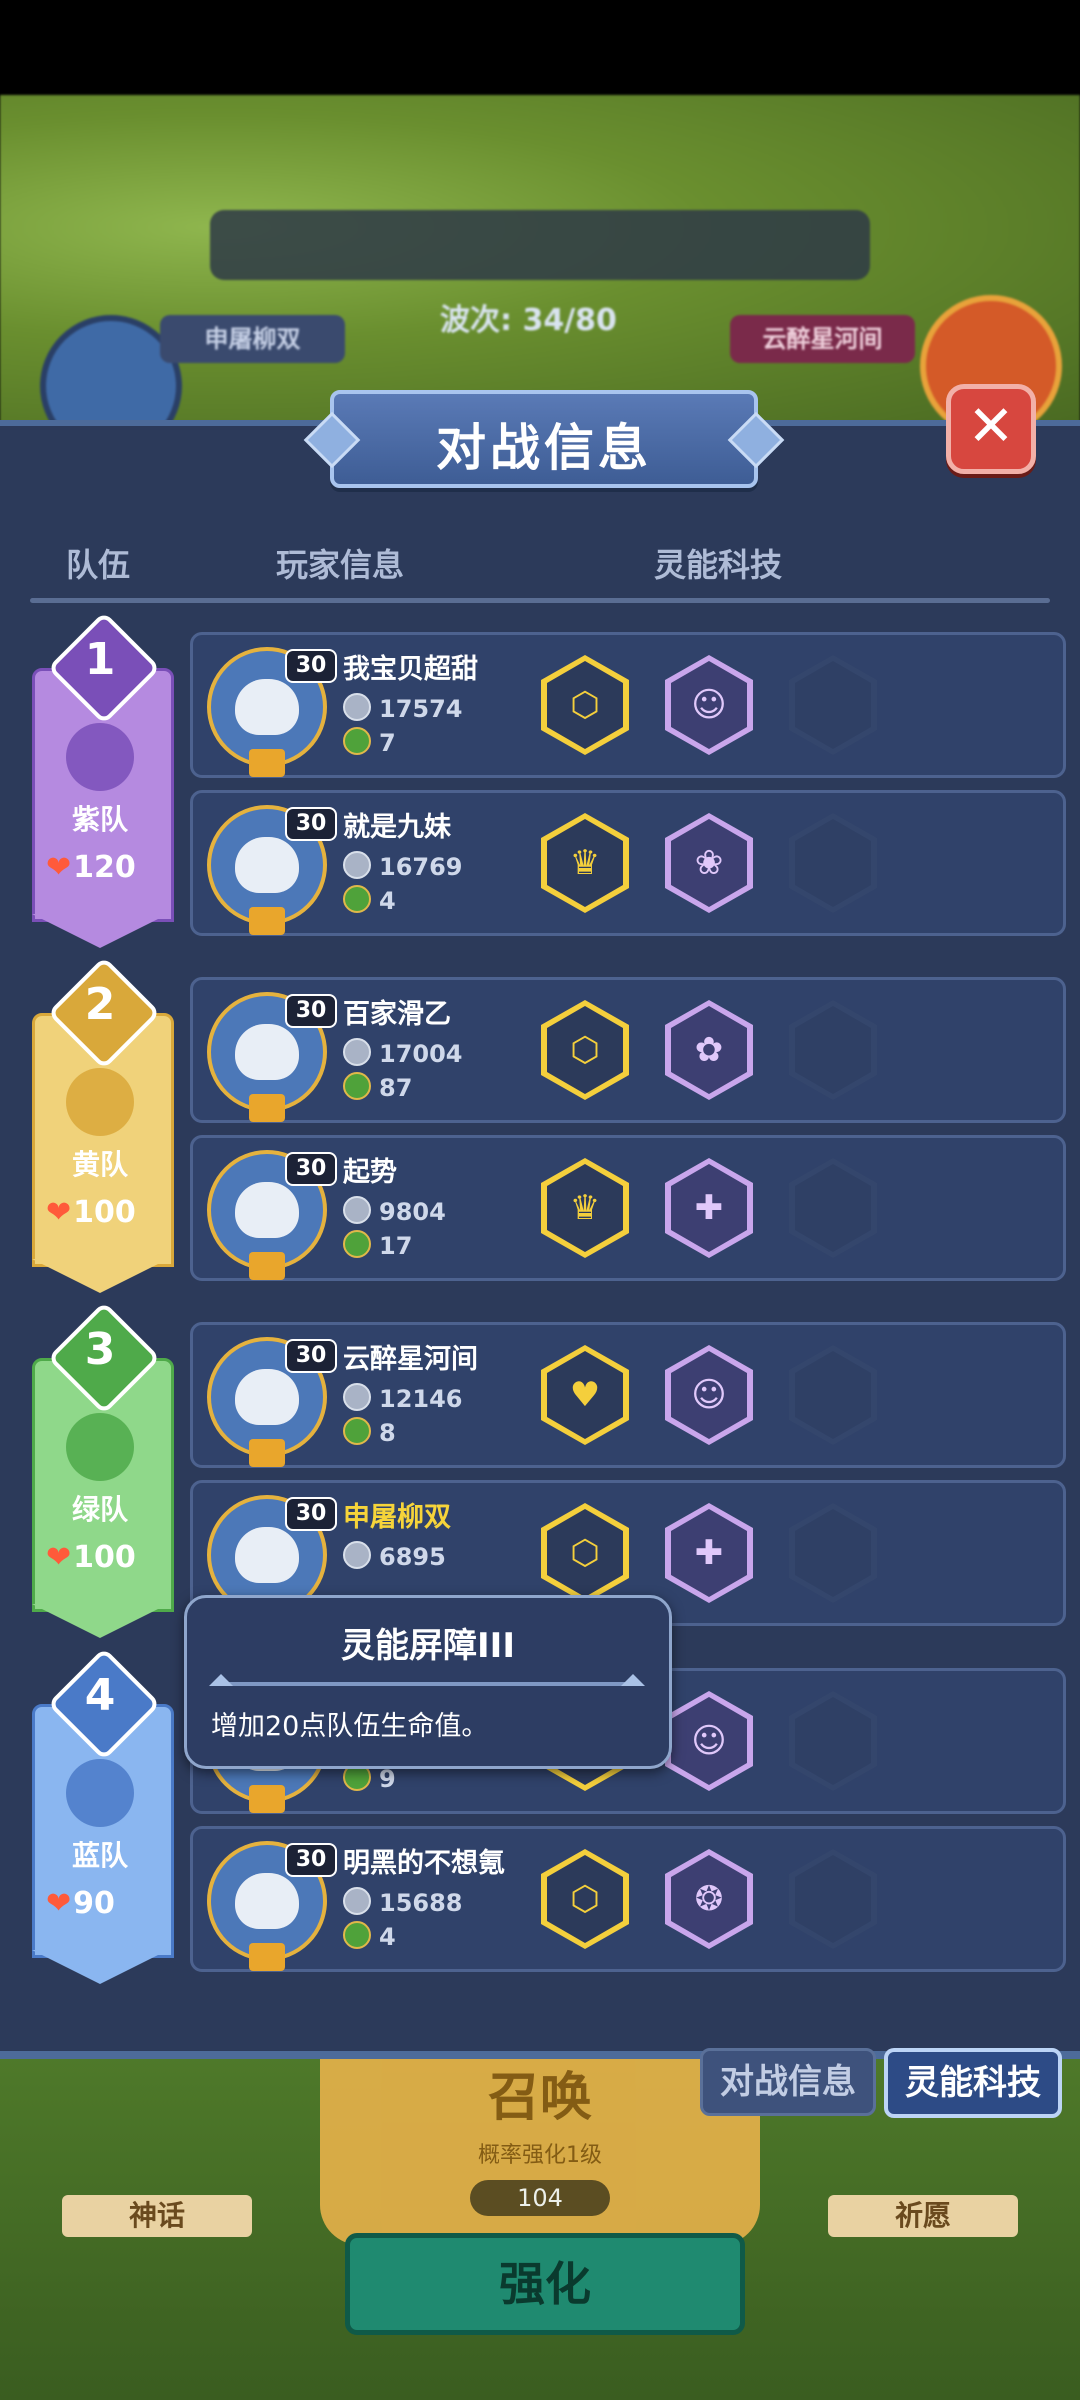 The width and height of the screenshot is (1080, 2400). I want to click on player-row: 30 起势 9804 17 ♛ ✚, so click(628, 1208).